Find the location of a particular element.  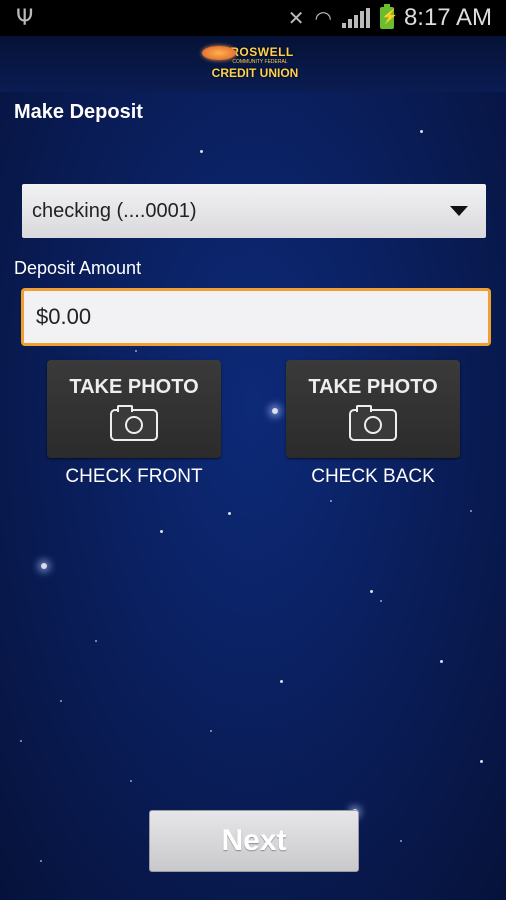

logo-line-3: CREDIT UNION is located at coordinates (255, 73).